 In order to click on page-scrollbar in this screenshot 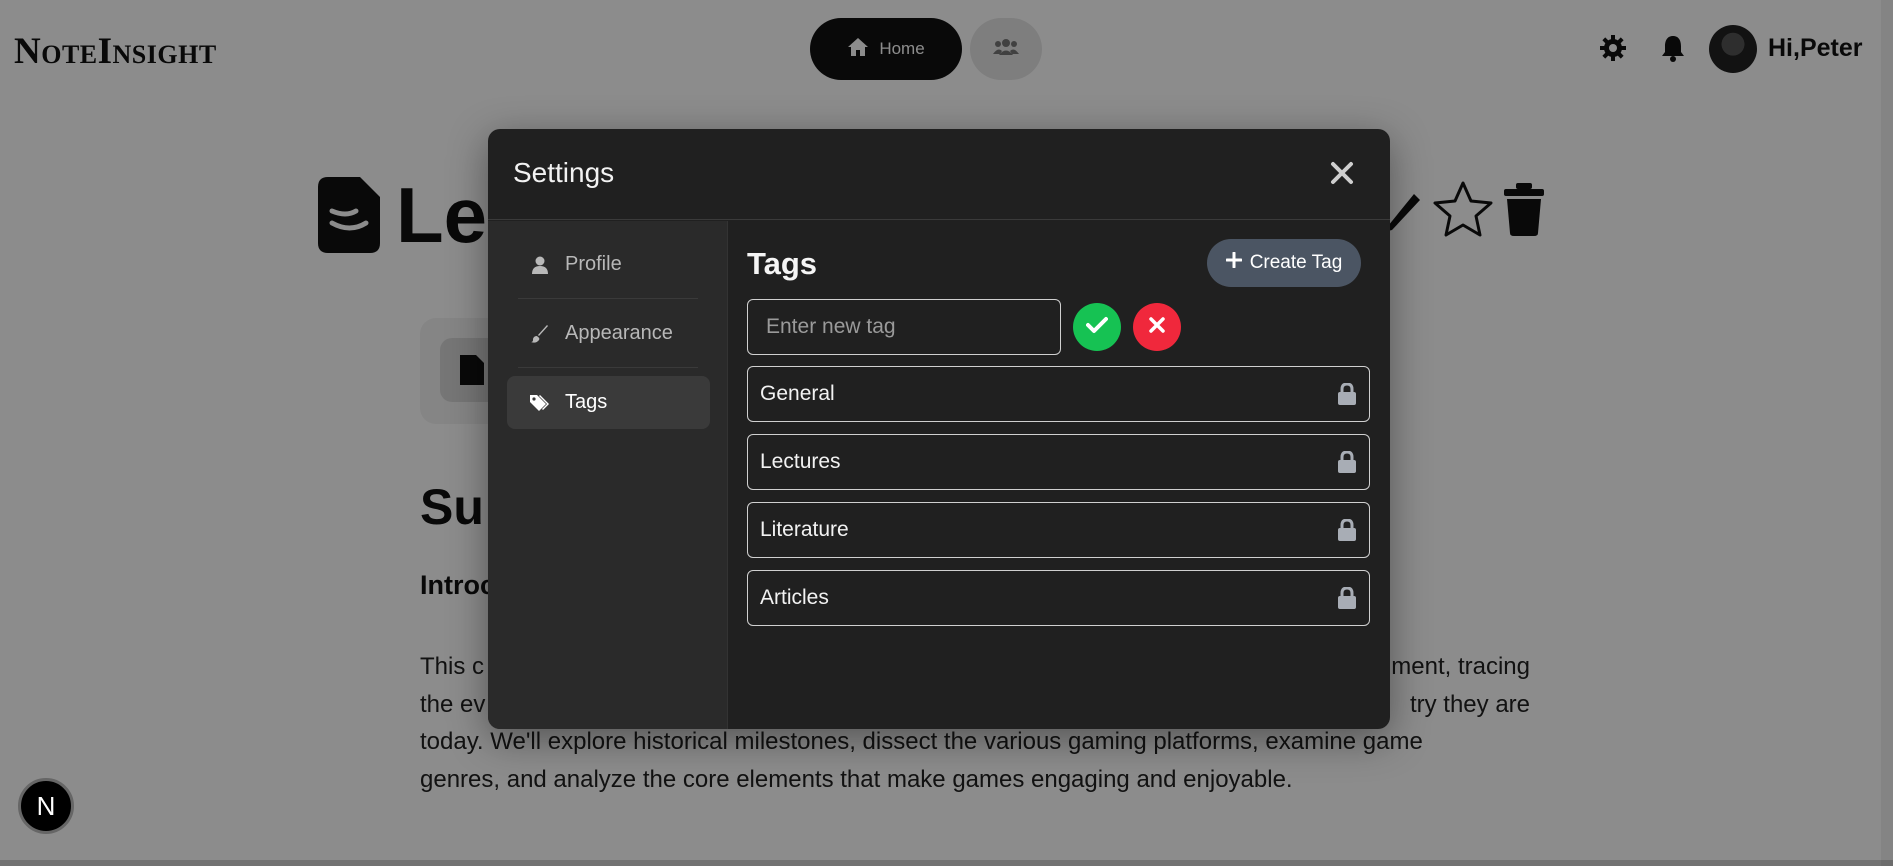, I will do `click(1887, 433)`.